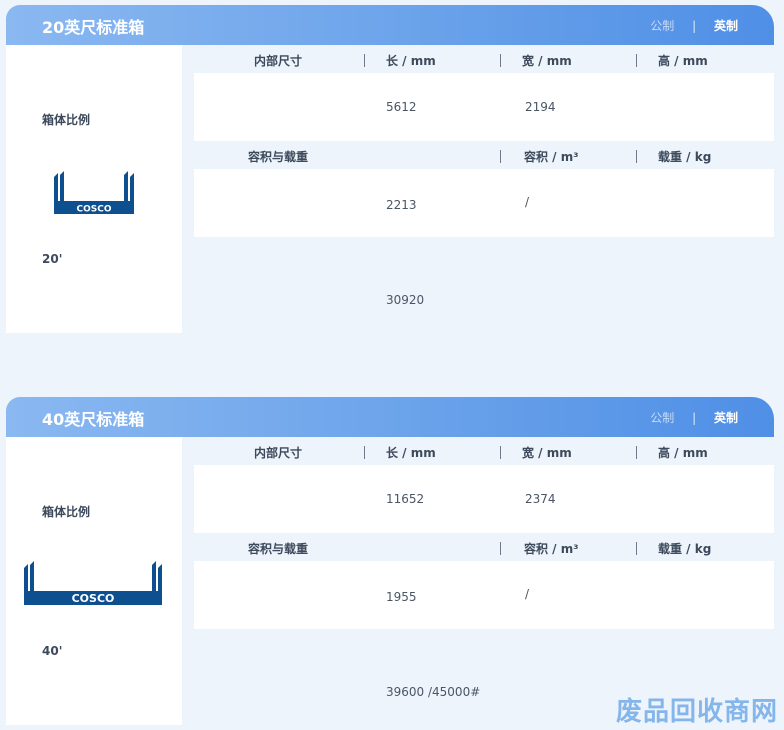 The width and height of the screenshot is (784, 730). Describe the element at coordinates (484, 499) in the screenshot. I see `inner-dims-values-row: 11652 2374` at that location.